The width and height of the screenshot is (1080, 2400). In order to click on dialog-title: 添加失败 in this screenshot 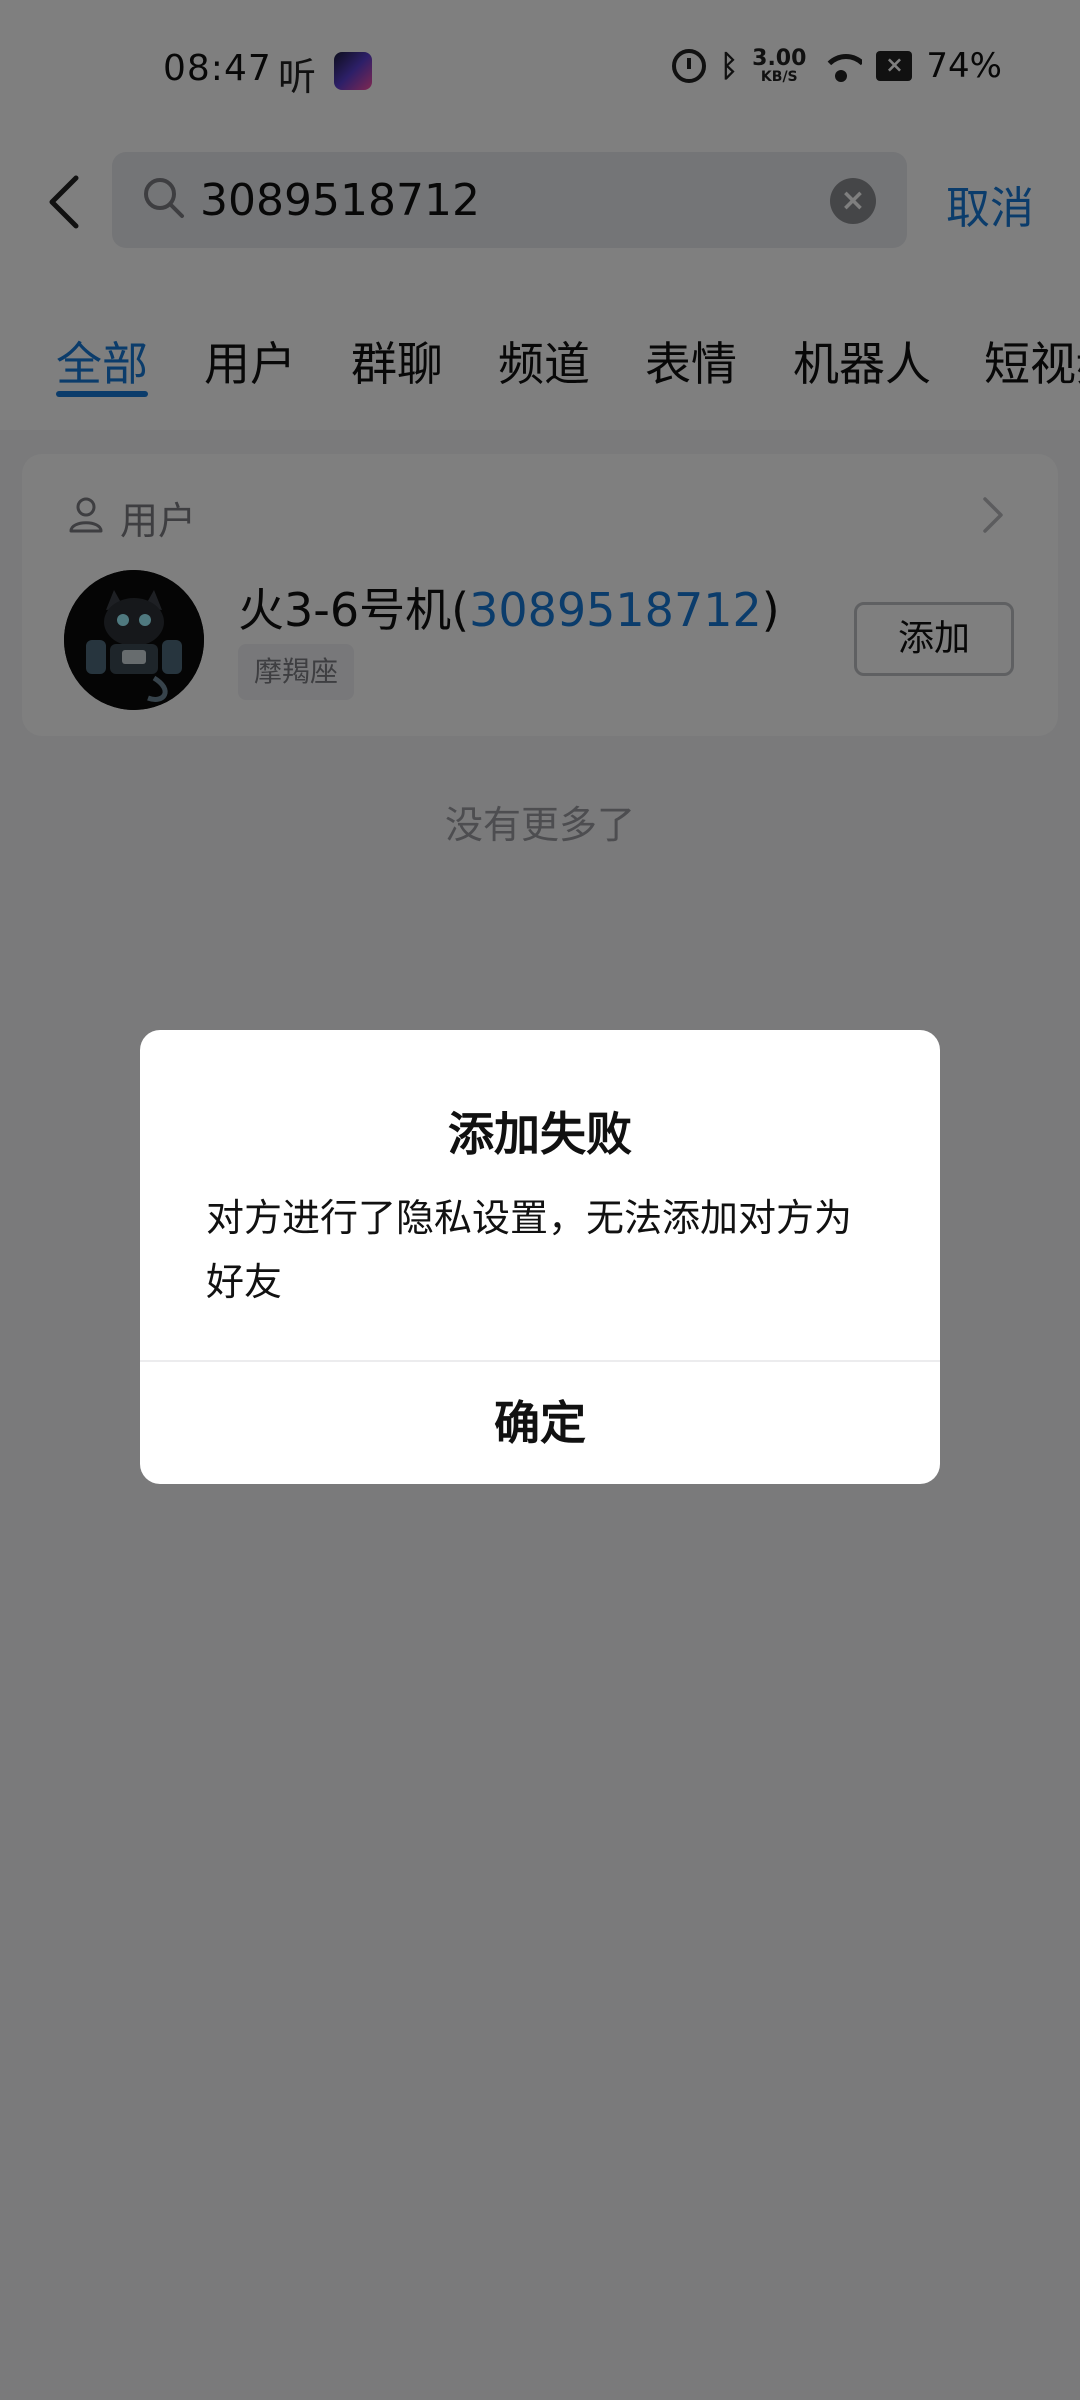, I will do `click(540, 1134)`.